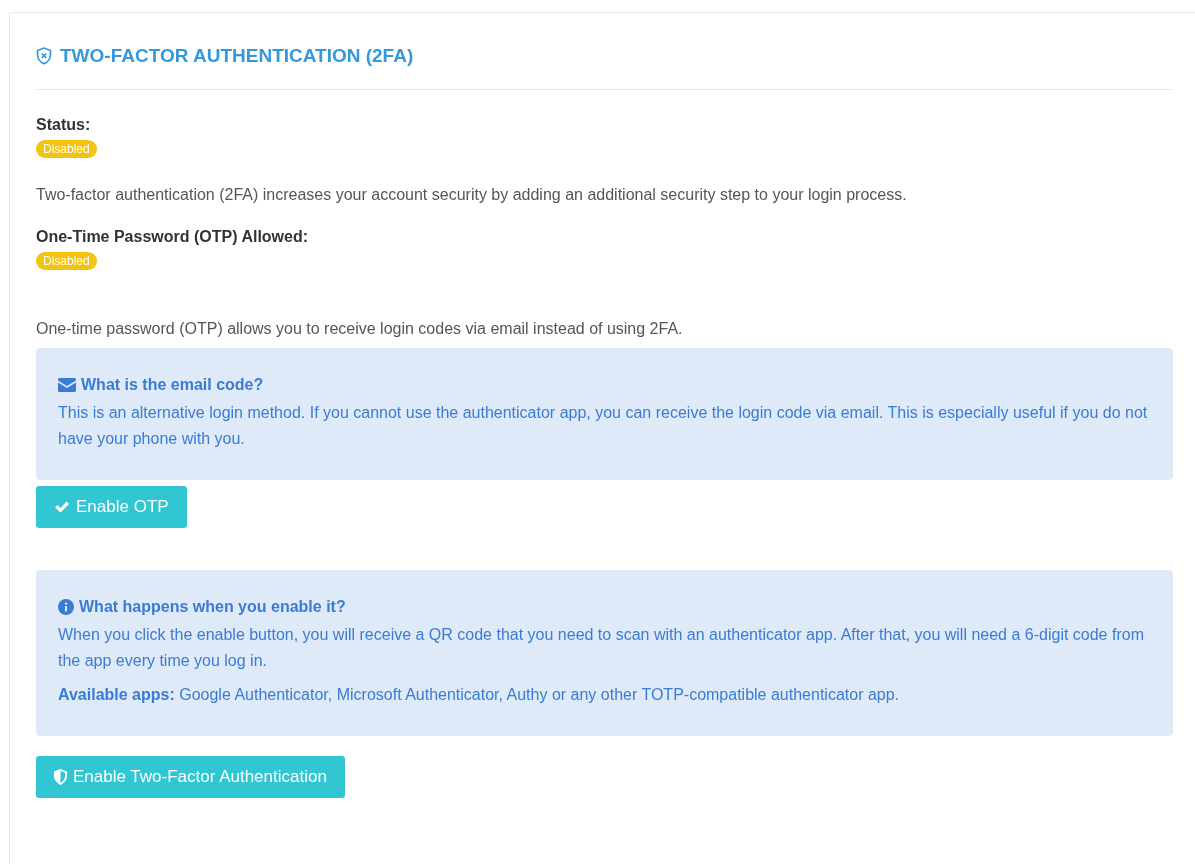  What do you see at coordinates (172, 385) in the screenshot?
I see `alert-heading: What is the email code?` at bounding box center [172, 385].